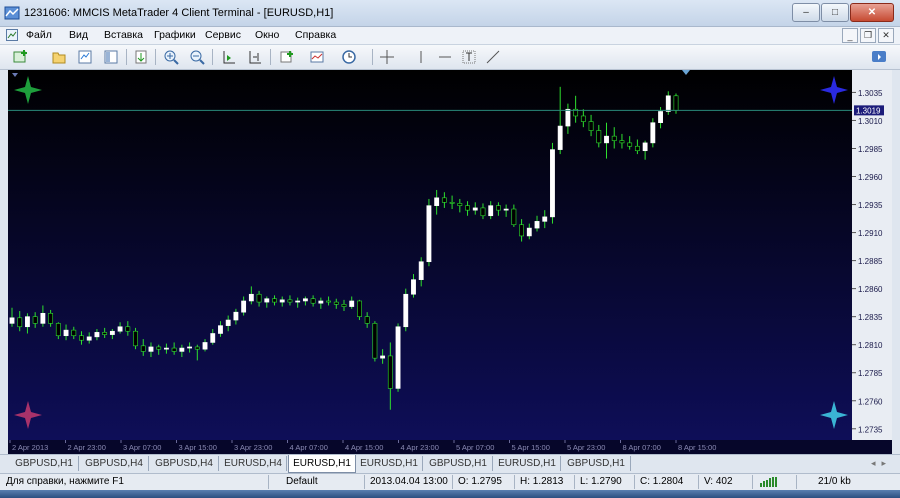 The width and height of the screenshot is (900, 498). Describe the element at coordinates (171, 57) in the screenshot. I see `zoom-in-icon` at that location.